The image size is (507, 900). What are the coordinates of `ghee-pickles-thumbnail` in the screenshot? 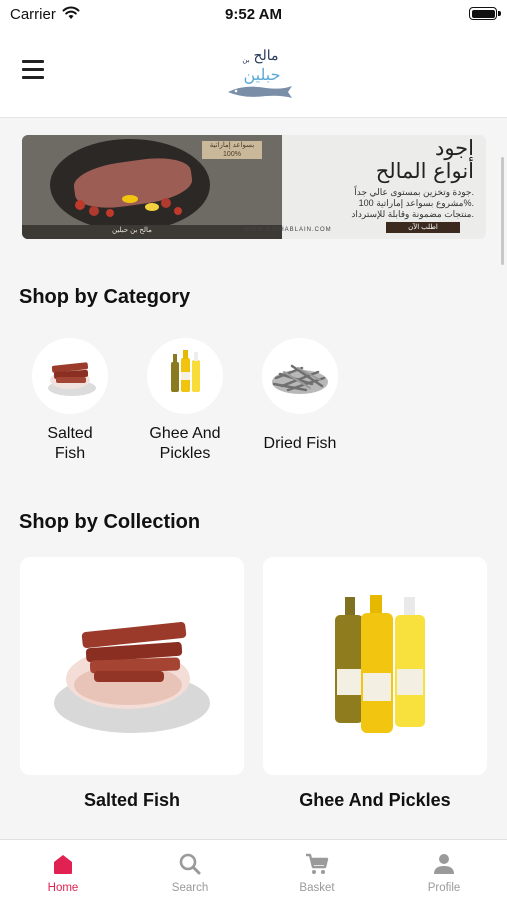 It's located at (185, 376).